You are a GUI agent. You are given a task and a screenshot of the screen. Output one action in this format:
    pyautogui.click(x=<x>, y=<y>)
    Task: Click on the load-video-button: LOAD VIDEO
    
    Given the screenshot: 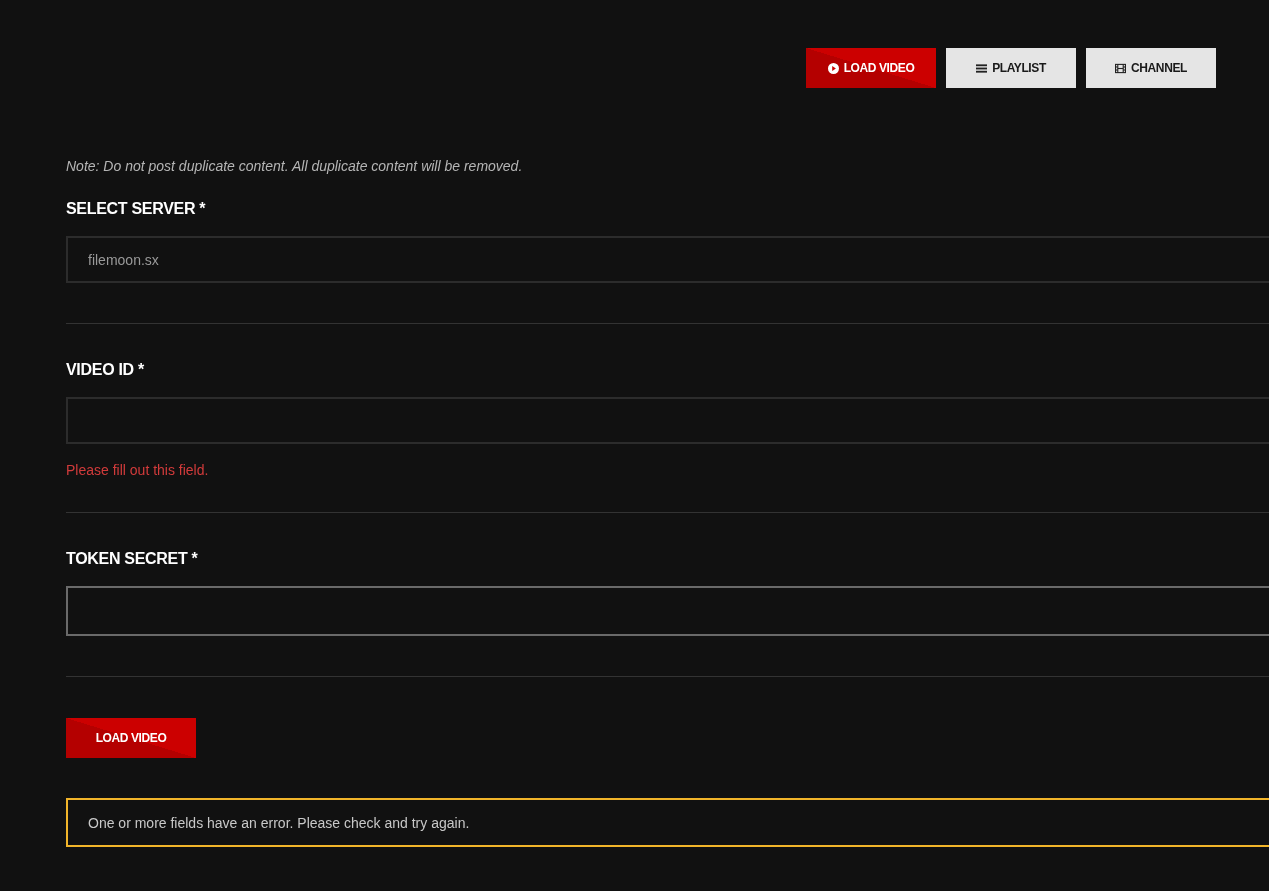 What is the action you would take?
    pyautogui.click(x=131, y=738)
    